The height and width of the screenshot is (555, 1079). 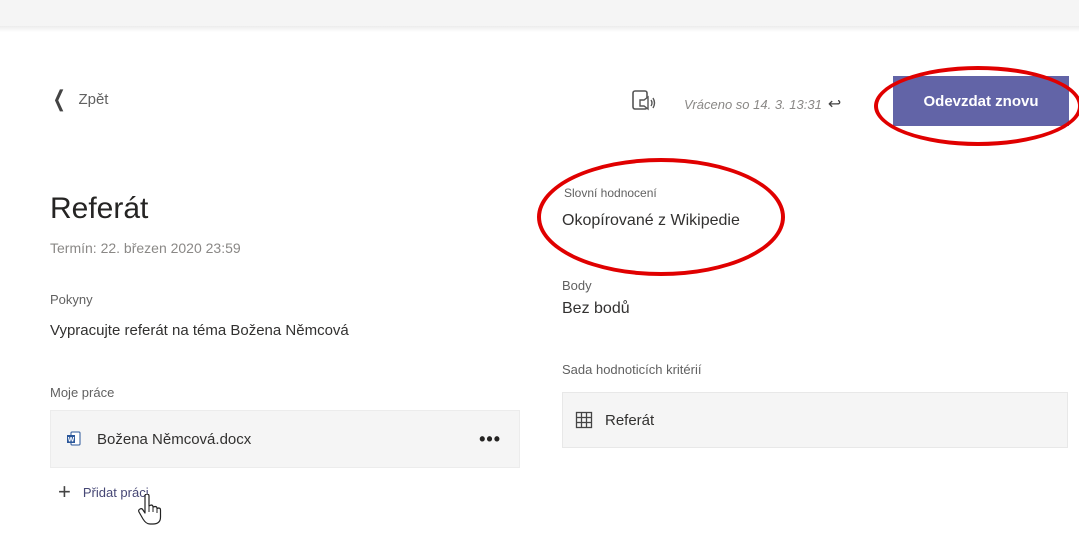 I want to click on return-arrow-icon: ↩, so click(x=834, y=104).